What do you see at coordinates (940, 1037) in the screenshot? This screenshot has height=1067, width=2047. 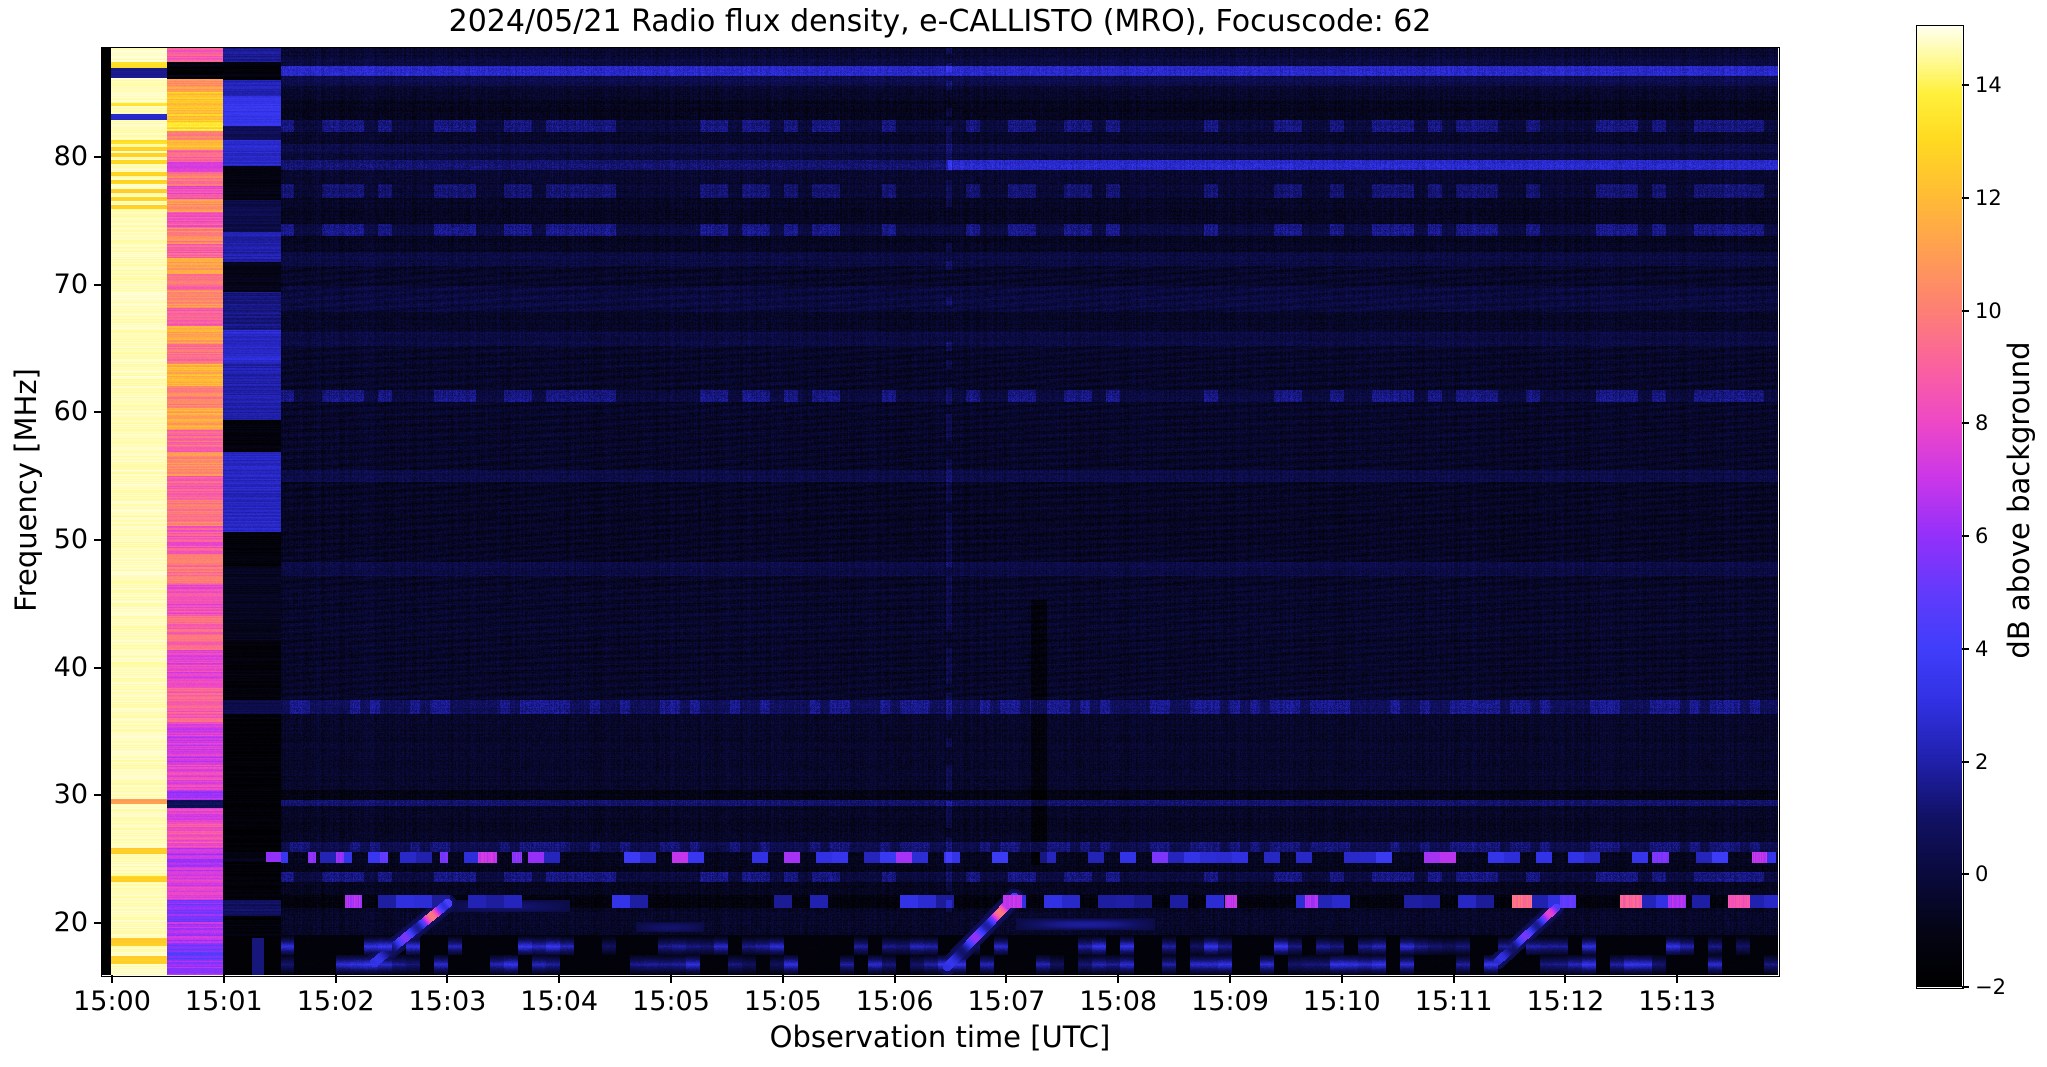 I see `x-axis-label: Observation time [UTC]` at bounding box center [940, 1037].